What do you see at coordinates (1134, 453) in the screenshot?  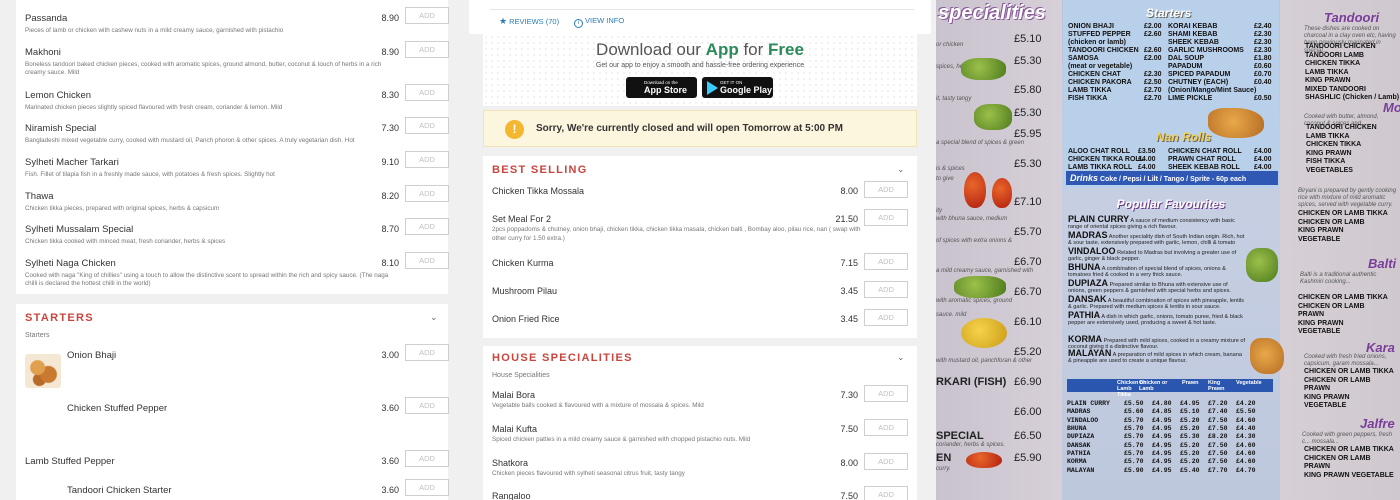 I see `price-cell: £5.70` at bounding box center [1134, 453].